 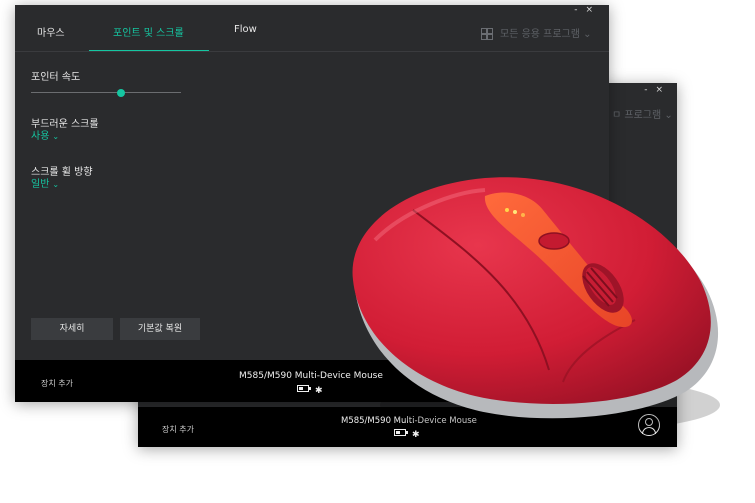 I want to click on scroll-direction-dropdown: 일반 ⌄, so click(x=45, y=182).